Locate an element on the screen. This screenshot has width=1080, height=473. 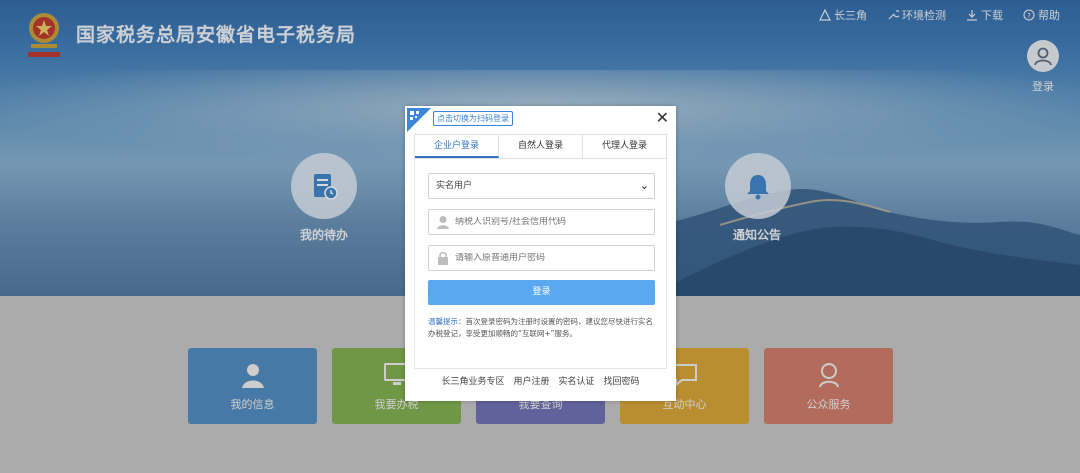
link-yangtze-delta-zone: 长三角业务专区 is located at coordinates (472, 380).